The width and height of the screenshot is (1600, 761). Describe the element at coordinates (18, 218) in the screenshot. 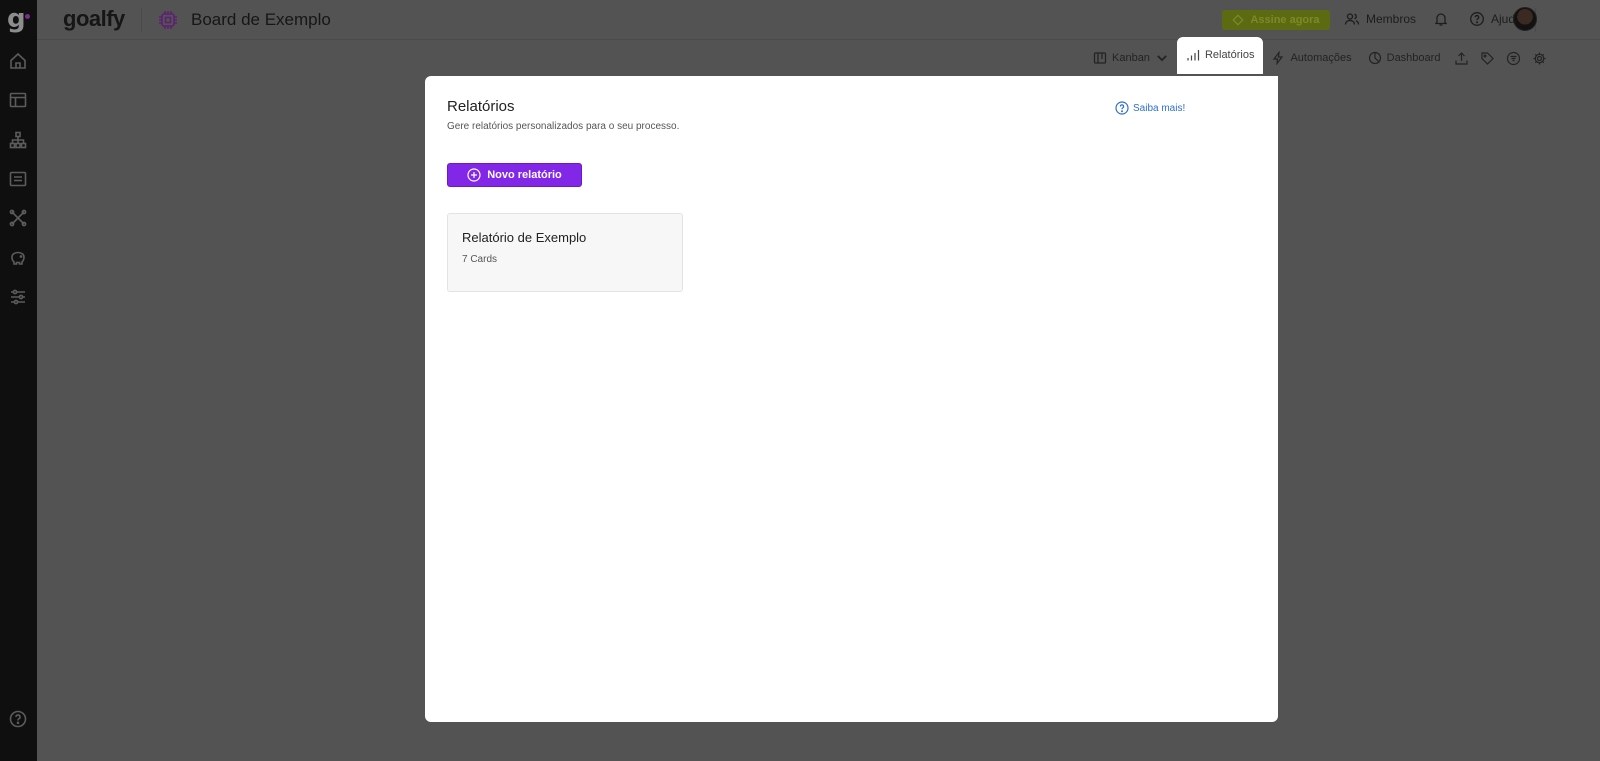

I see `integrations-icon` at that location.